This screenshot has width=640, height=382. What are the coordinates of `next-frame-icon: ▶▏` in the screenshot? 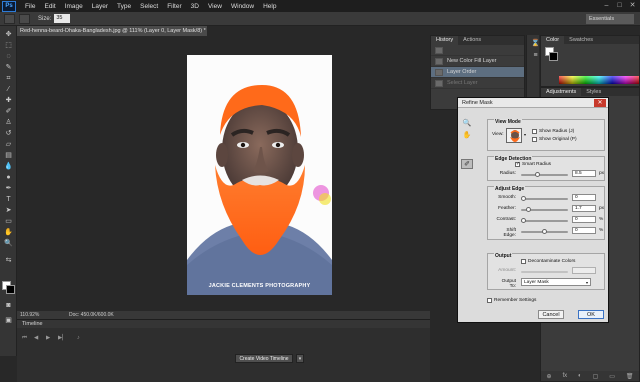 It's located at (62, 338).